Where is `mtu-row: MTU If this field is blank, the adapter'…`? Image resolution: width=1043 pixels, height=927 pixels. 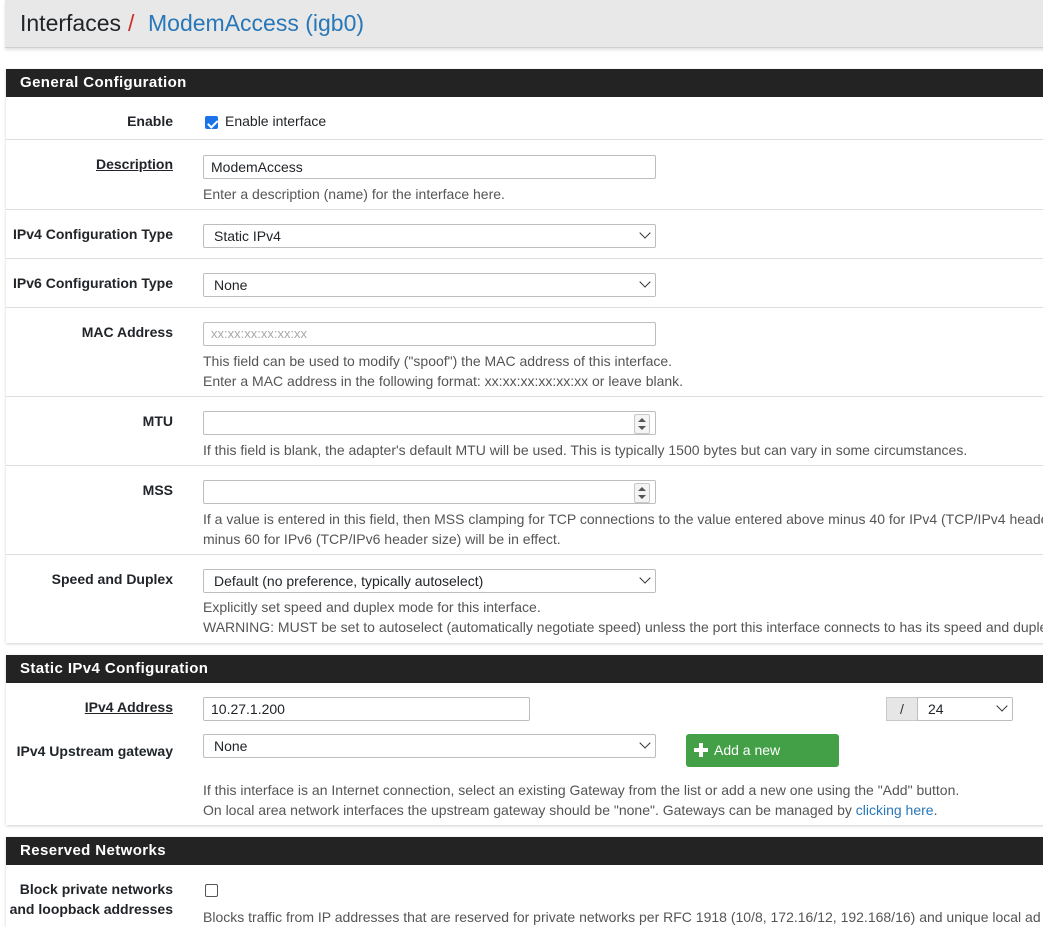
mtu-row: MTU If this field is blank, the adapter'… is located at coordinates (524, 430).